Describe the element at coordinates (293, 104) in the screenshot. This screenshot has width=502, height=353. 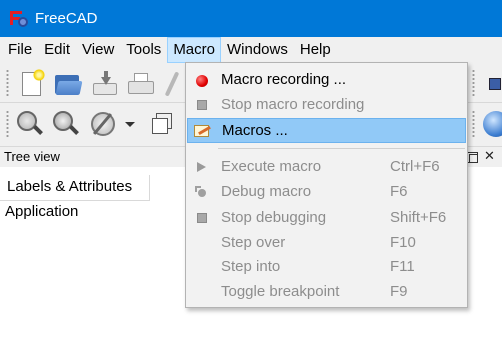
I see `menu-item-label: Stop macro recording` at that location.